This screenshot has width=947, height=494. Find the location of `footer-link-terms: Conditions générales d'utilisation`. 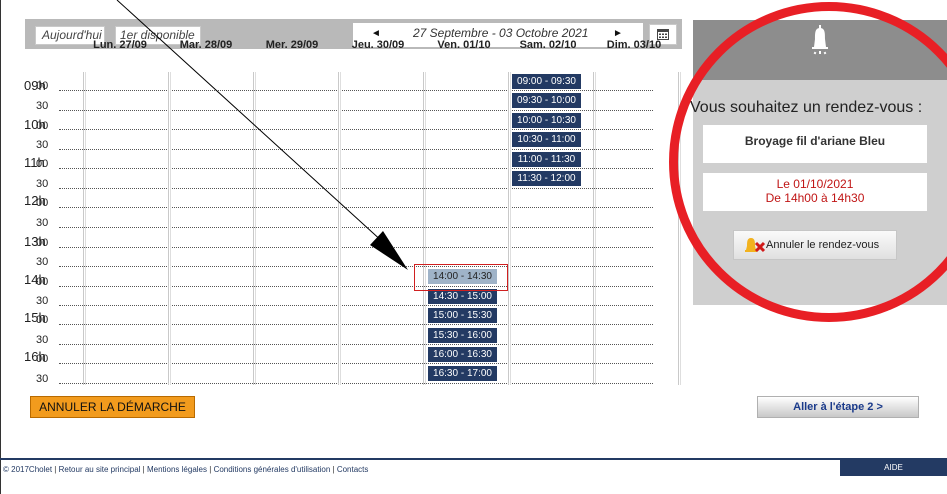

footer-link-terms: Conditions générales d'utilisation is located at coordinates (272, 469).